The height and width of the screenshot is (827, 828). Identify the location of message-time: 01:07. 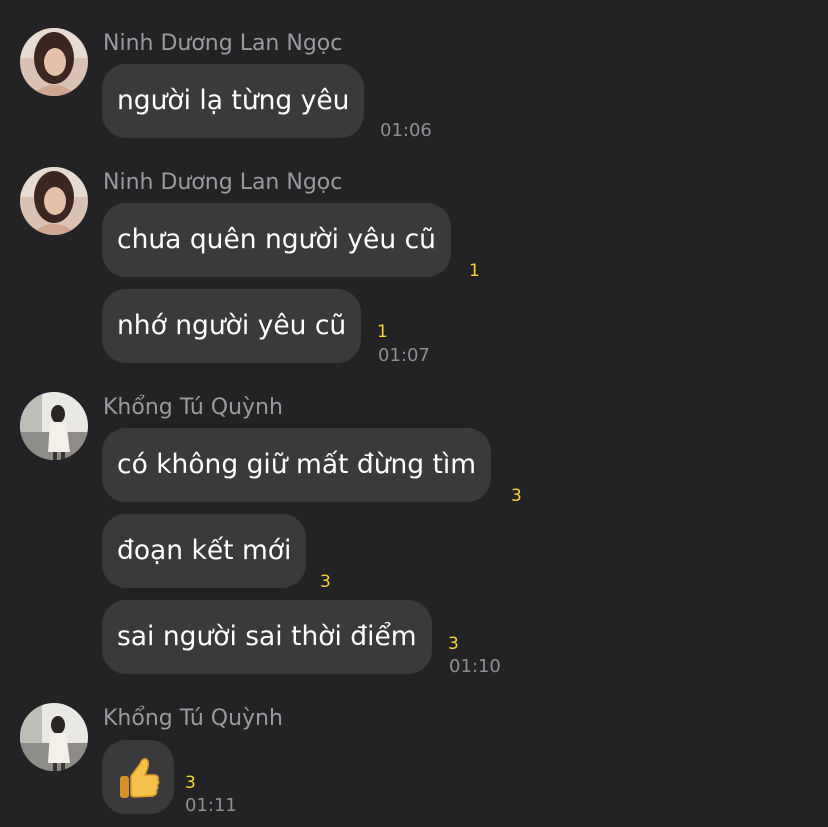
(404, 355).